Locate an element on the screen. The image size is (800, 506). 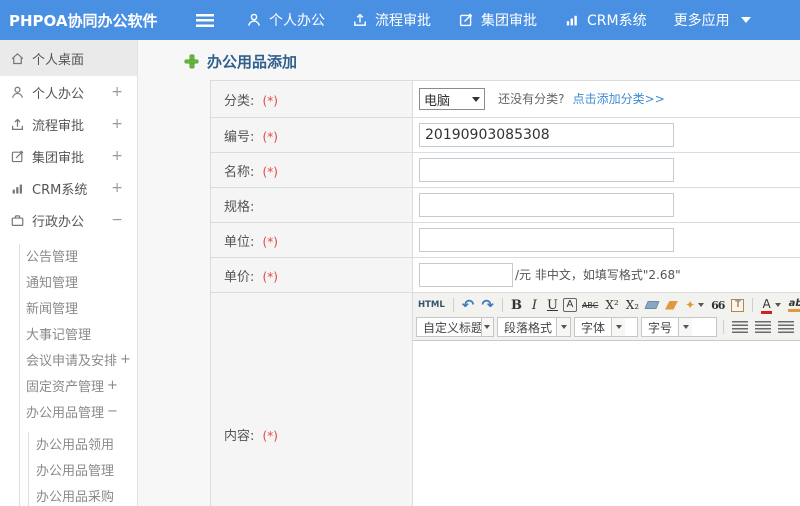
subitem-label: 公告管理 is located at coordinates (52, 257).